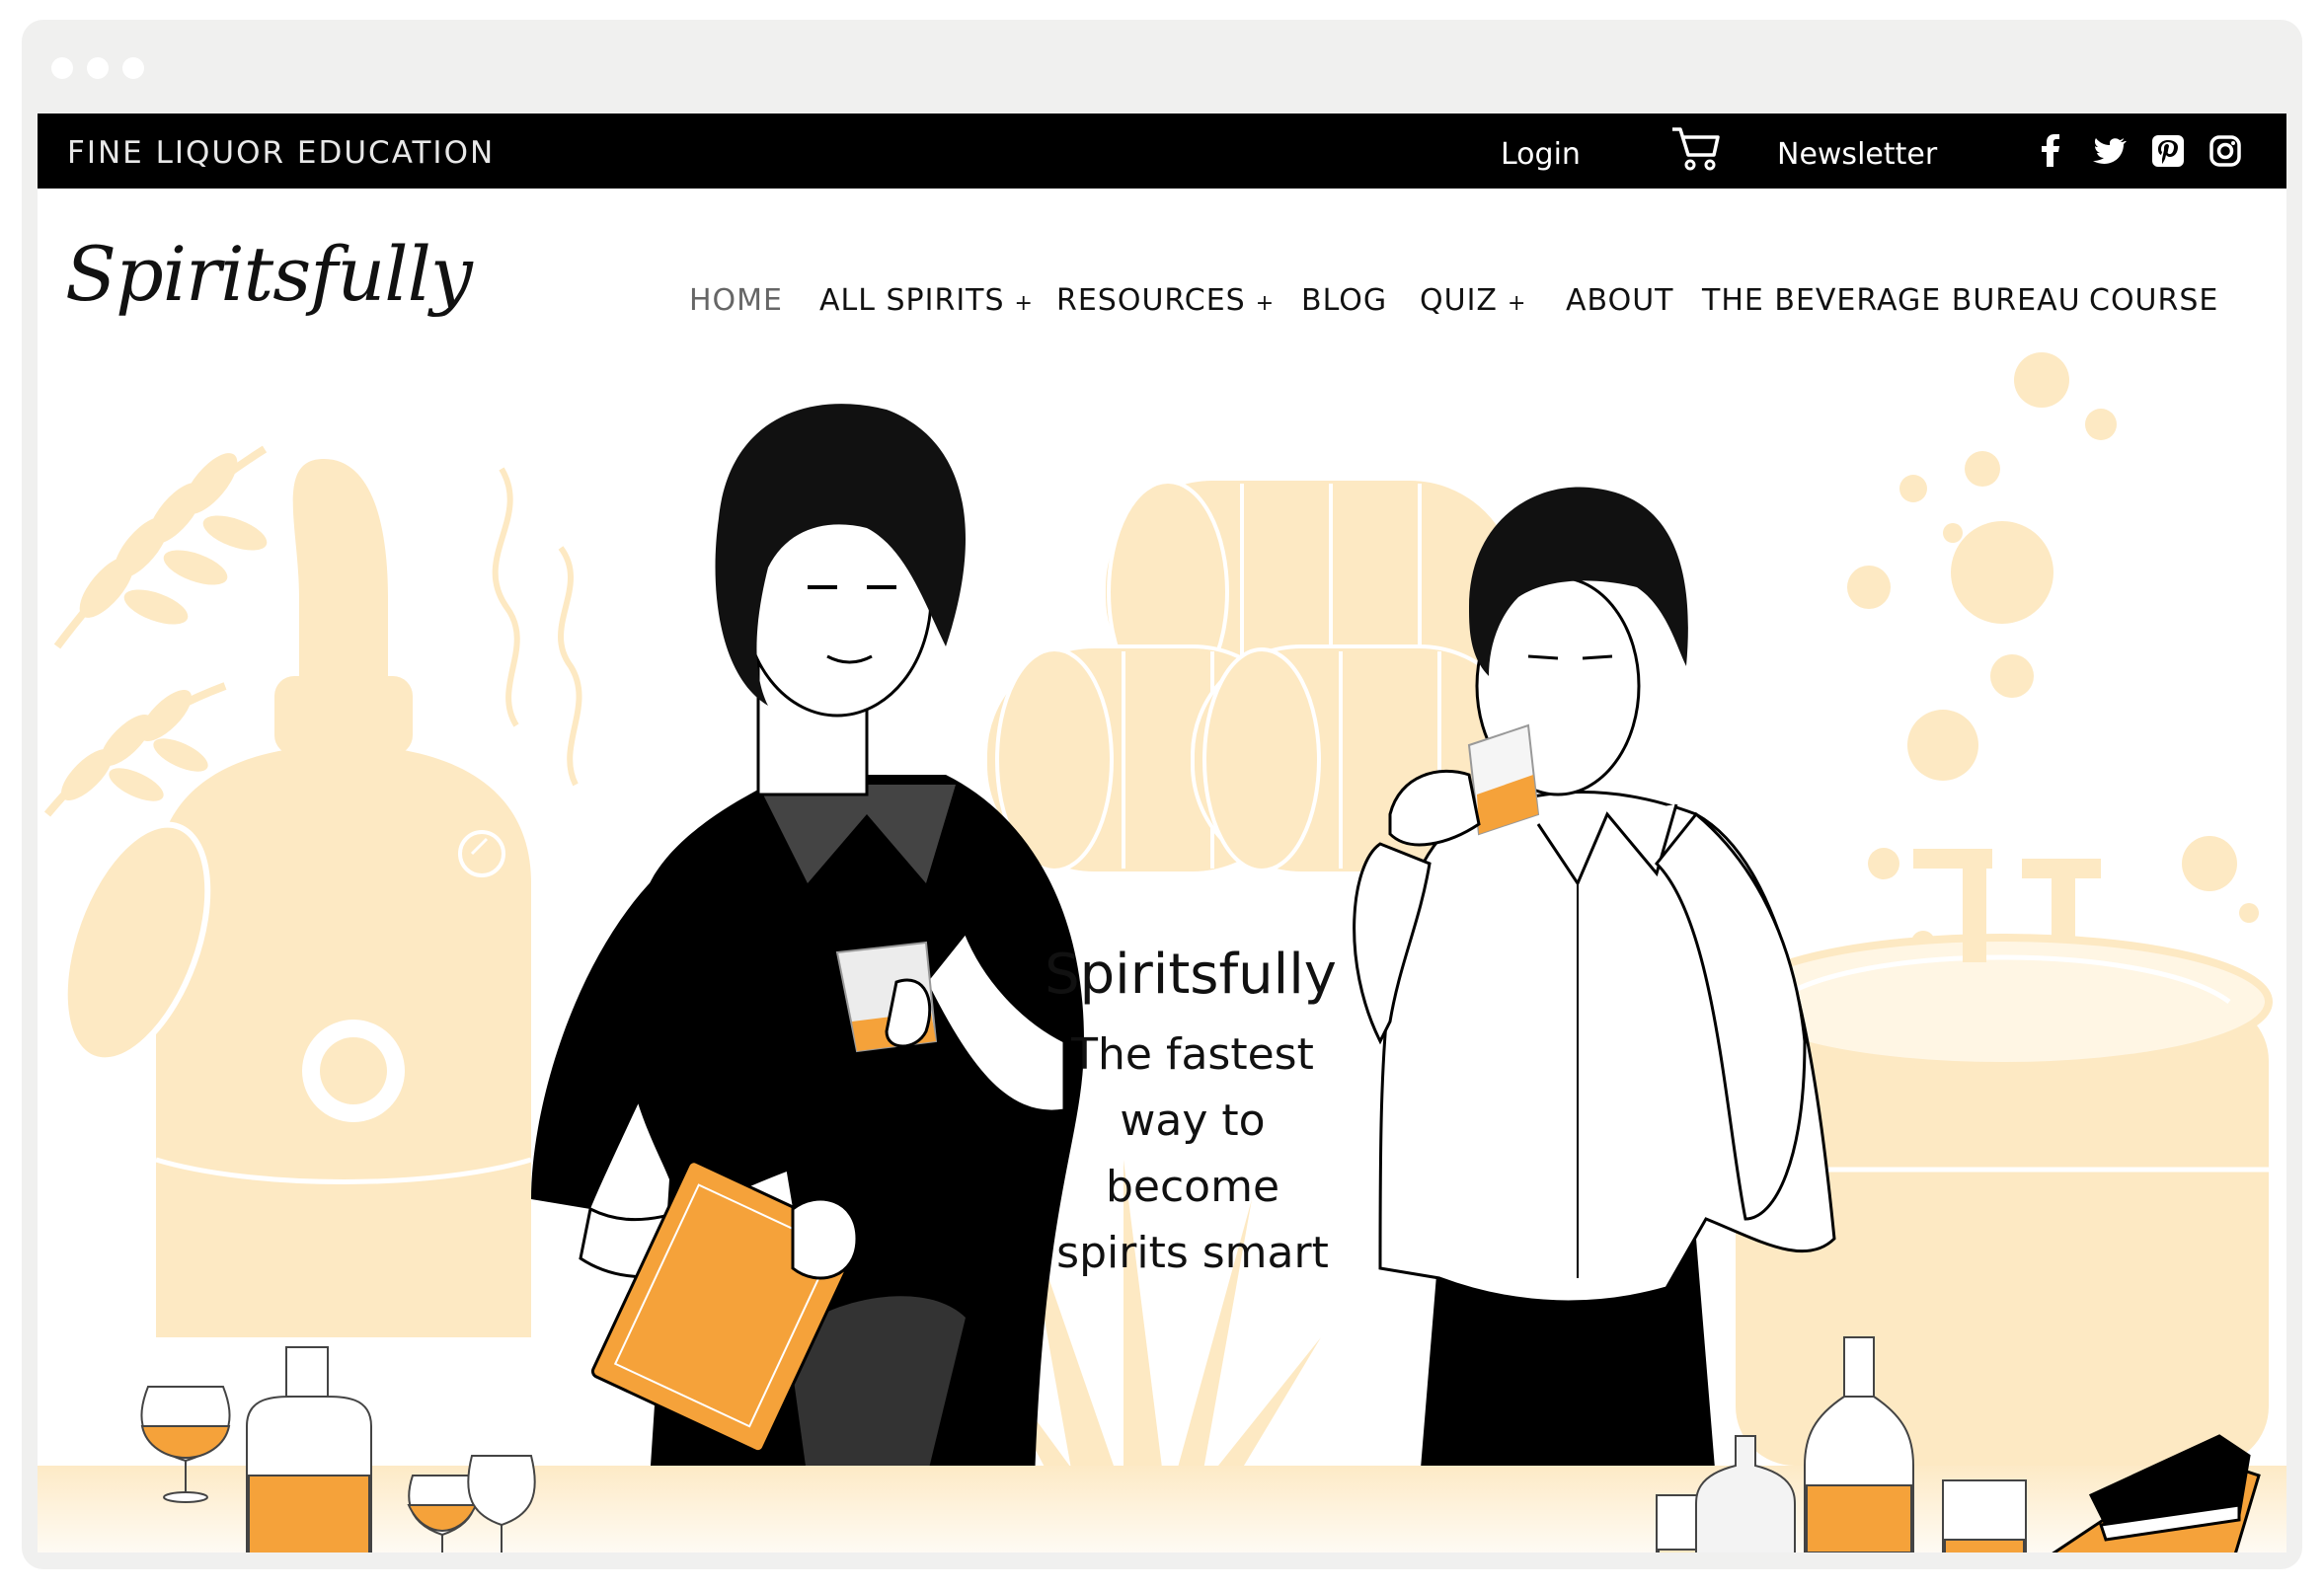 The height and width of the screenshot is (1590, 2324). I want to click on hero-subtitle: The fastest way to become spirits smart, so click(1192, 1154).